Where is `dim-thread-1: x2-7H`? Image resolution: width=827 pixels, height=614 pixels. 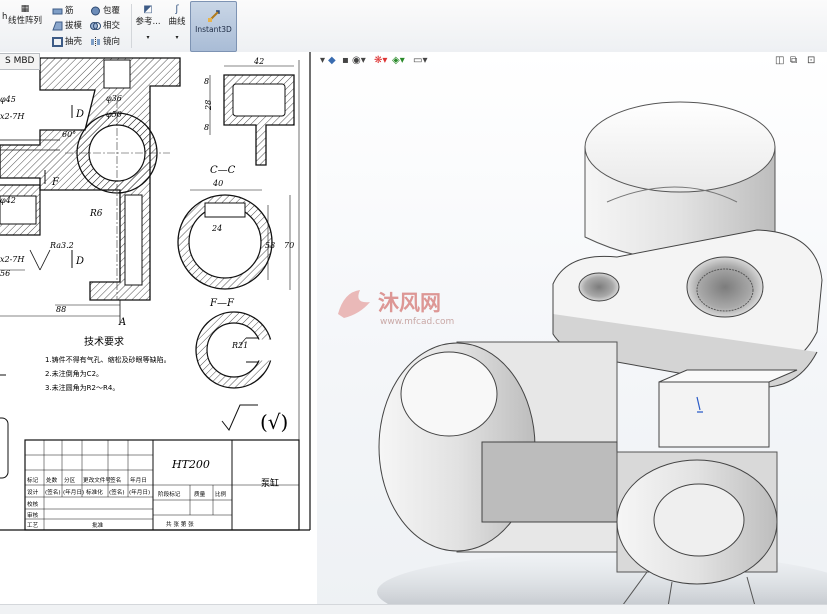 dim-thread-1: x2-7H is located at coordinates (12, 116).